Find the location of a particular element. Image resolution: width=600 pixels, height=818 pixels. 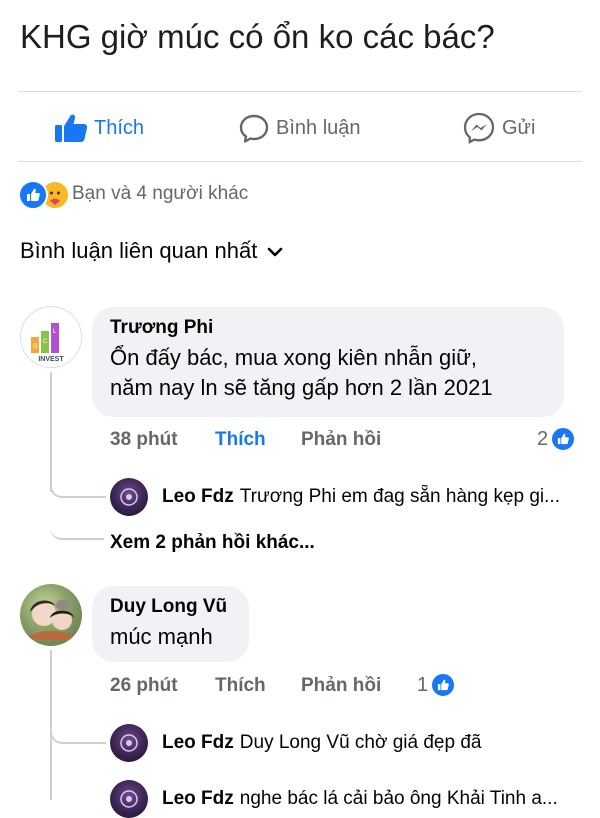

comment-author: Trương Phi is located at coordinates (328, 328).